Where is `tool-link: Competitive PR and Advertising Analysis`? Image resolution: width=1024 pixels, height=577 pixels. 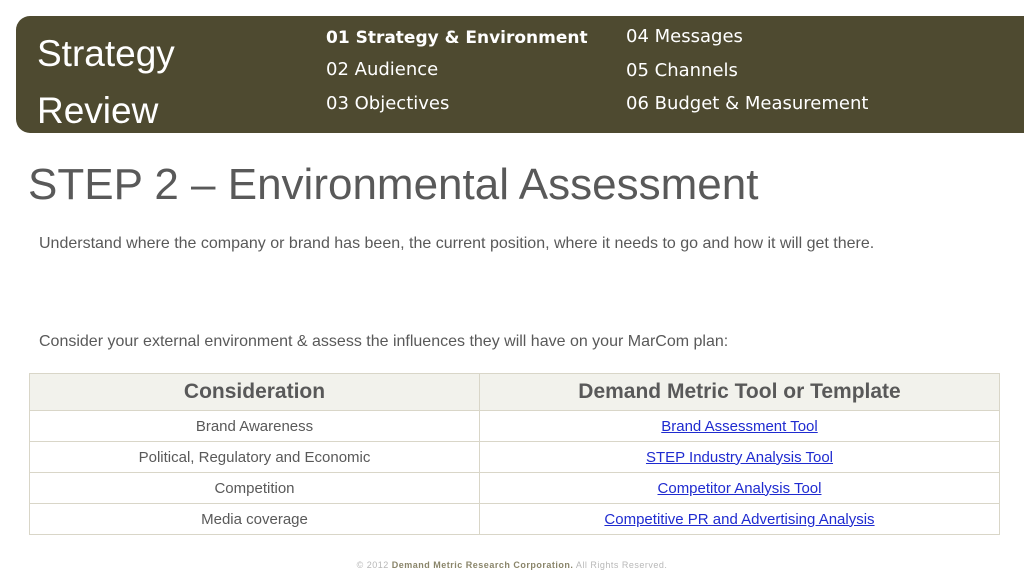
tool-link: Competitive PR and Advertising Analysis is located at coordinates (739, 519).